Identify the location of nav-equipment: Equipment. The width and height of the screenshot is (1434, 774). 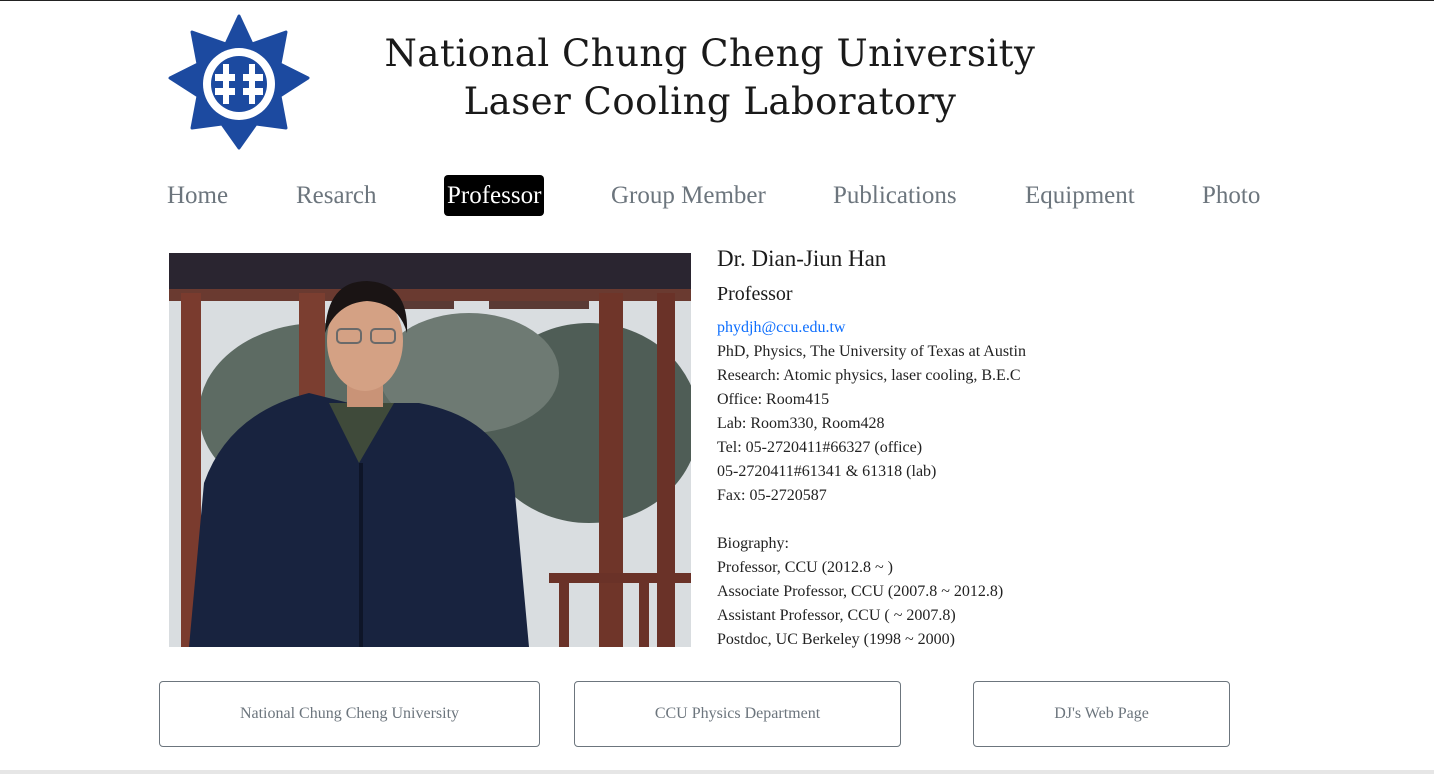
(1080, 195).